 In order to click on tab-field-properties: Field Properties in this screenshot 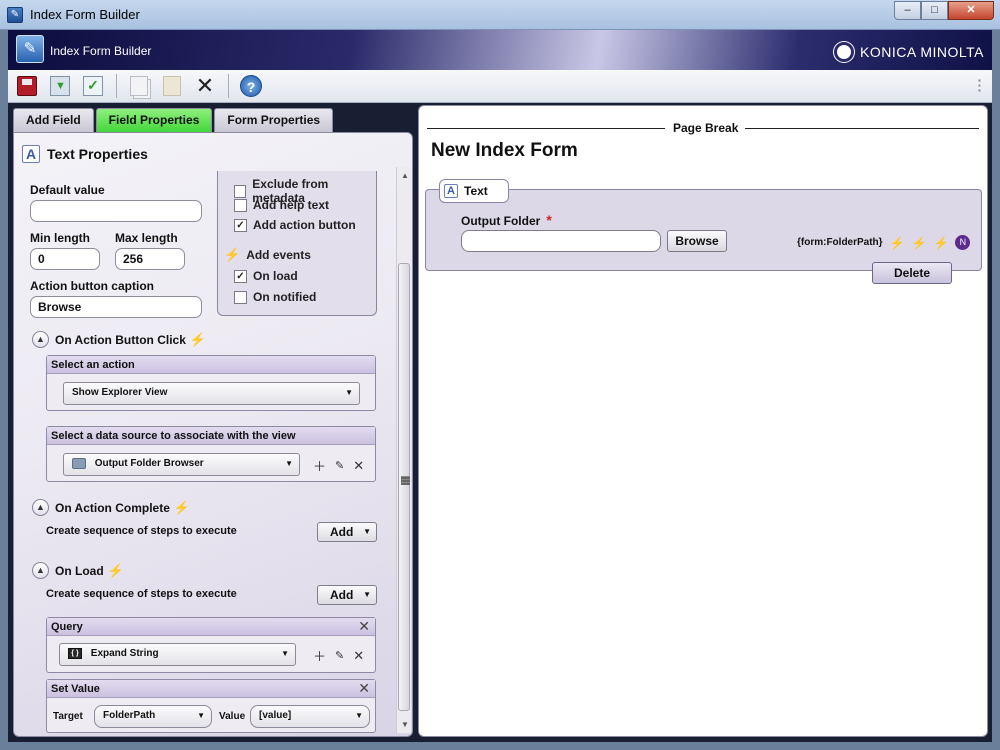, I will do `click(154, 120)`.